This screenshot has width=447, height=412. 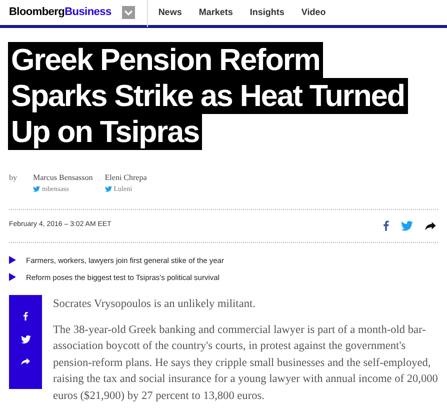 I want to click on author-name: Eleni Chrepa, so click(x=125, y=178).